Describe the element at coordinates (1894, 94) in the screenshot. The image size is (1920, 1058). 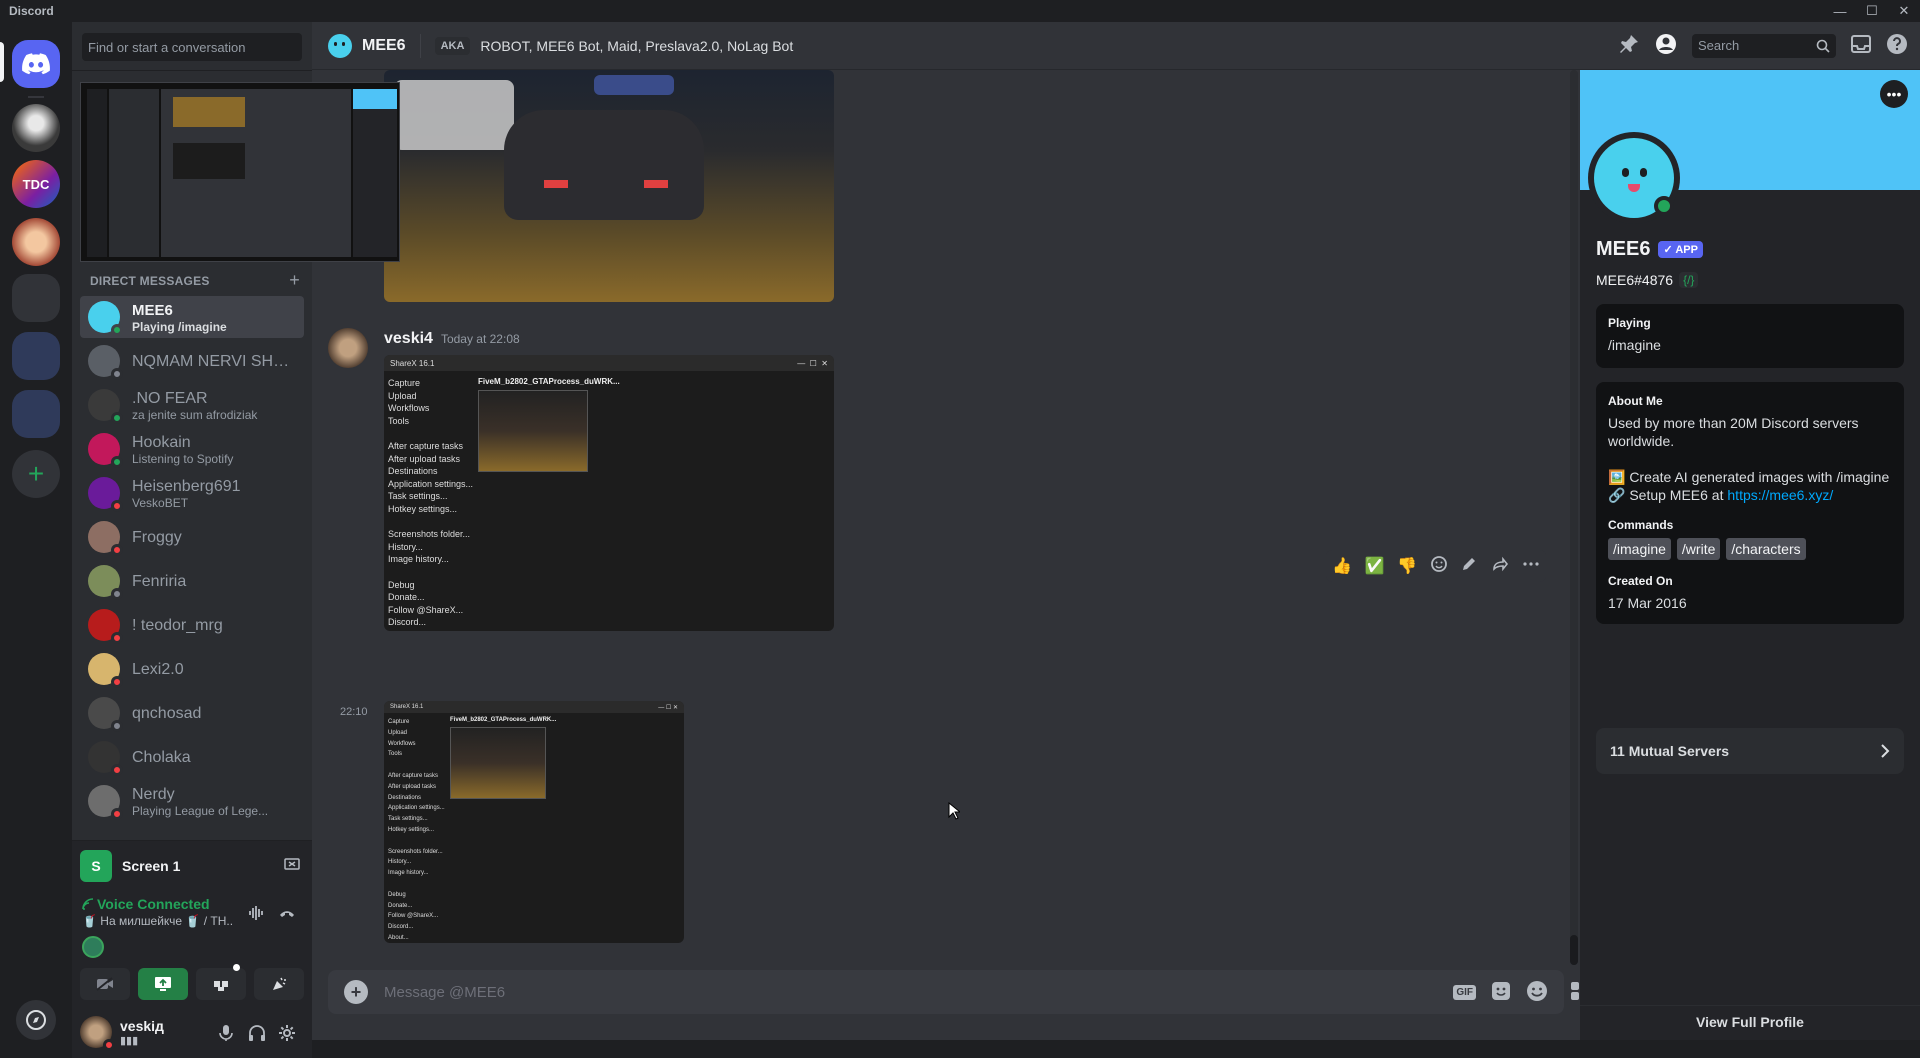
I see `profile-more-button: •••` at that location.